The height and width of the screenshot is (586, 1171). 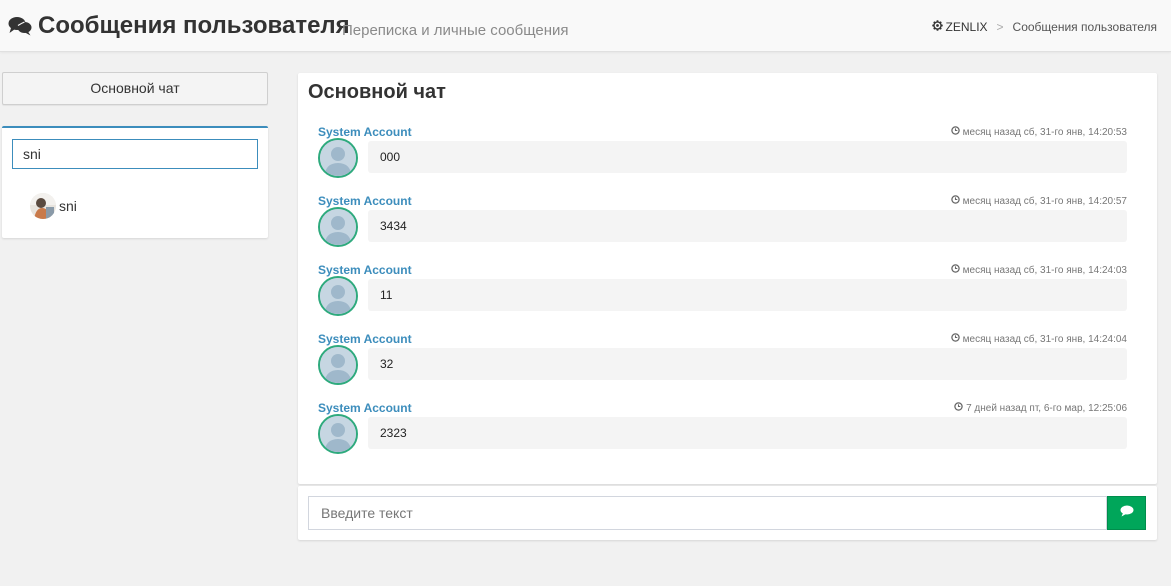 I want to click on breadcrumb-home-link: ZENLIX, so click(x=959, y=27).